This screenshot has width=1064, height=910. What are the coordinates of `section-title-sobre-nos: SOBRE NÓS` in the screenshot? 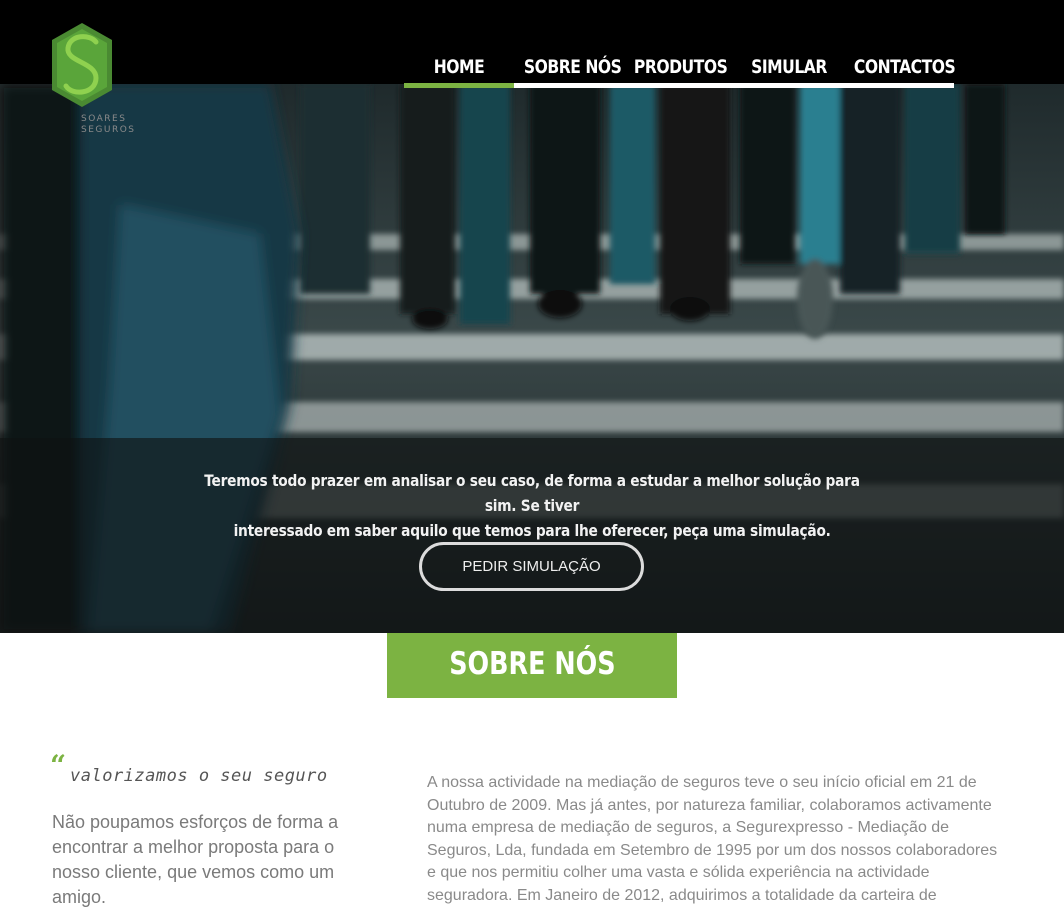 It's located at (532, 665).